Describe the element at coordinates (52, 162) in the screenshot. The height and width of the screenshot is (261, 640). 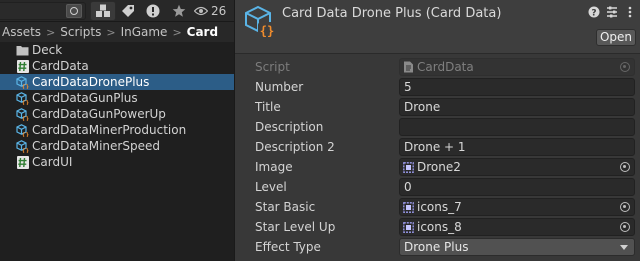
I see `list-item-label: CardUI` at that location.